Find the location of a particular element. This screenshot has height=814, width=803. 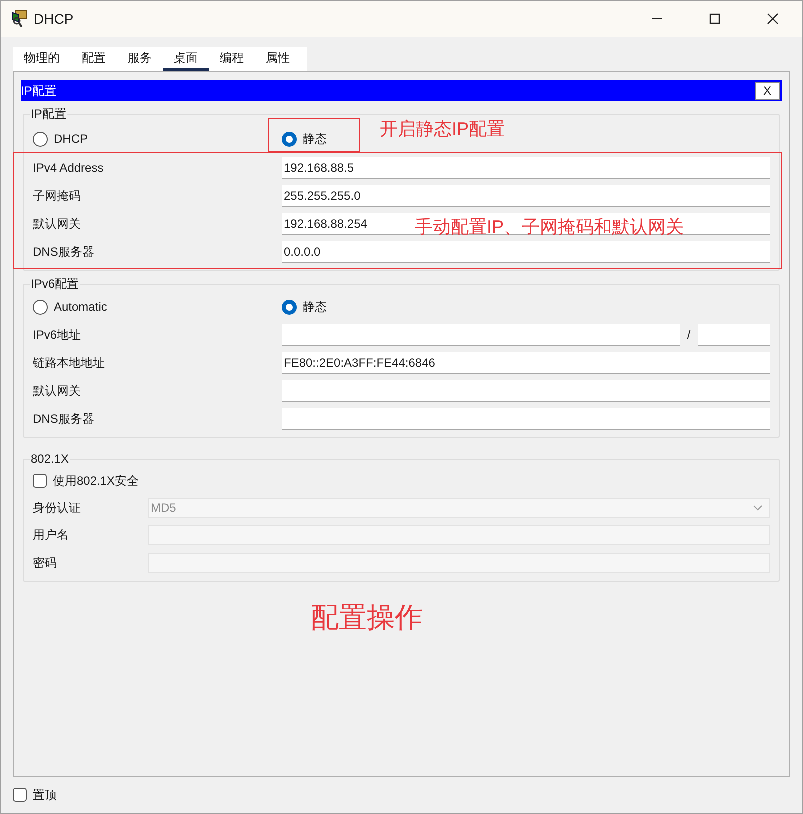

tab: 物理的 is located at coordinates (42, 59).